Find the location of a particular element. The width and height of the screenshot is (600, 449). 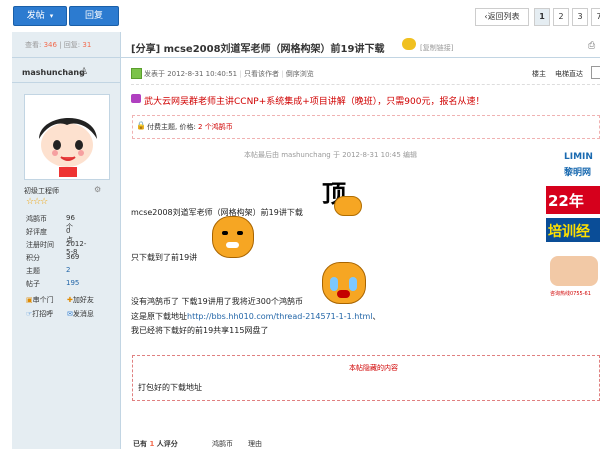

rating-col-reason: 理由 is located at coordinates (255, 444).